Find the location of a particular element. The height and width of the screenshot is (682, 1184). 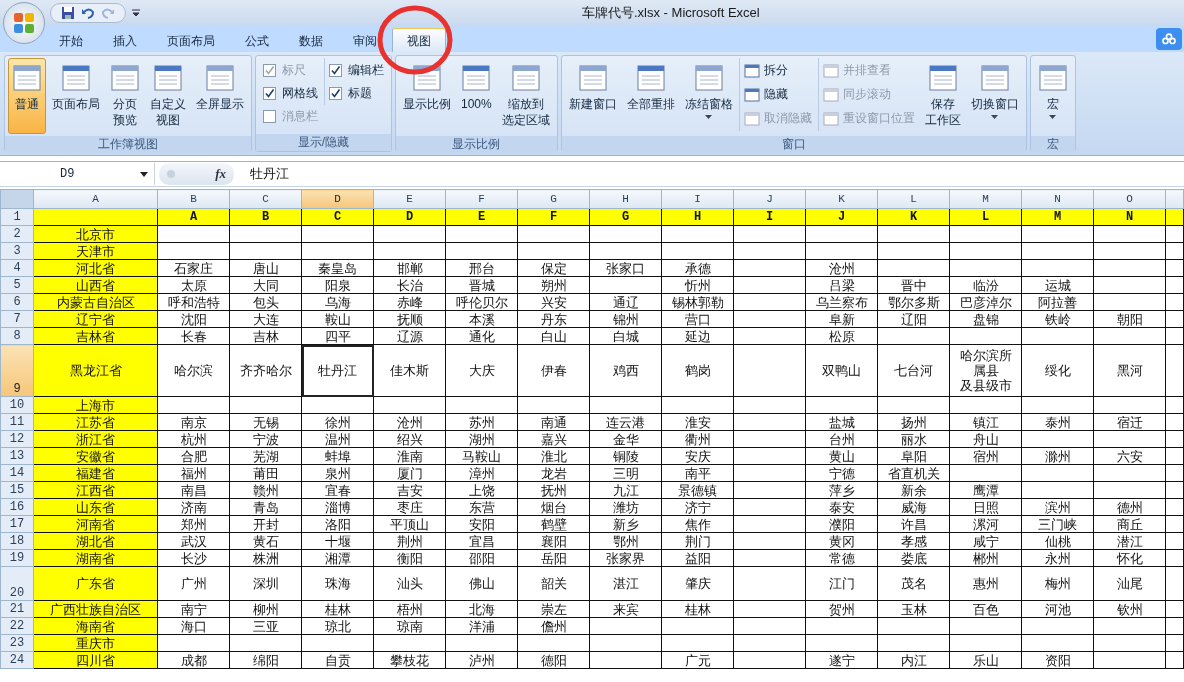

table-cell: 大庆 is located at coordinates (481, 370).